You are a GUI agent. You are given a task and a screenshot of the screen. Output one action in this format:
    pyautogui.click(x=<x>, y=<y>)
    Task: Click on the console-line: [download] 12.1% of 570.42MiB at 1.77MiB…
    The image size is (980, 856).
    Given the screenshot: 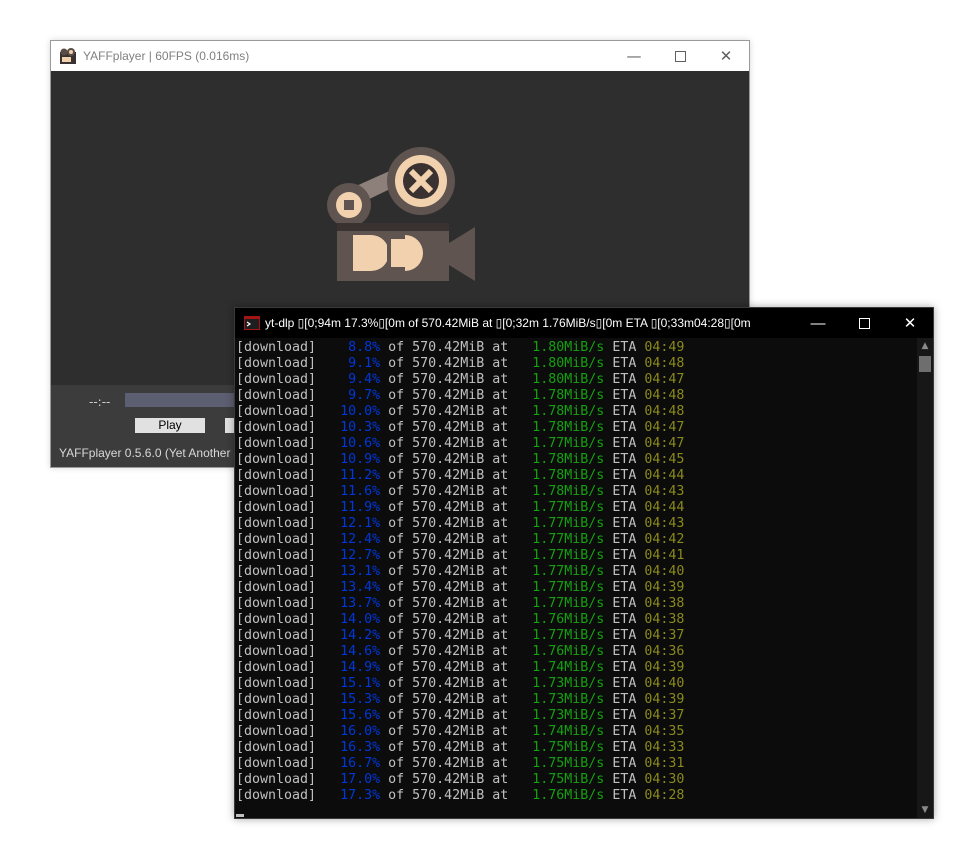 What is the action you would take?
    pyautogui.click(x=460, y=523)
    